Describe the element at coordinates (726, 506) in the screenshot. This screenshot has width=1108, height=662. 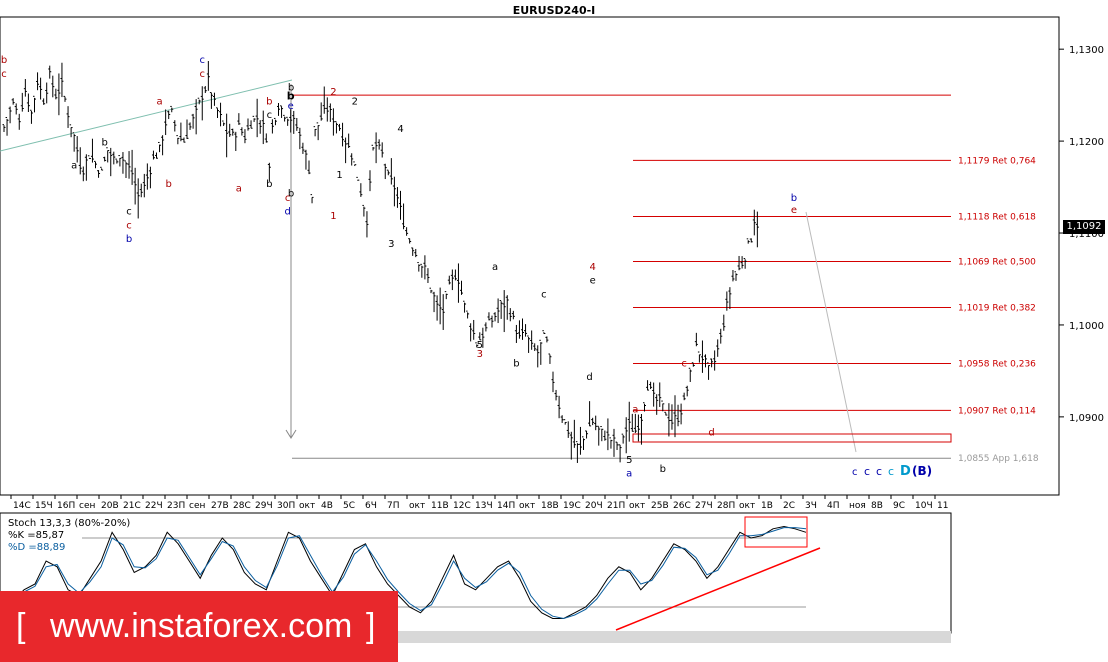
I see `time-tick-label: 28П` at that location.